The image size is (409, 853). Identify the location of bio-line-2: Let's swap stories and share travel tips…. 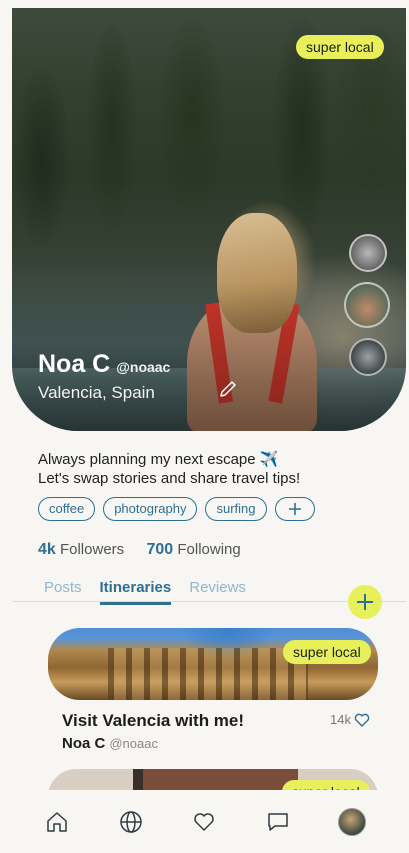
(169, 478).